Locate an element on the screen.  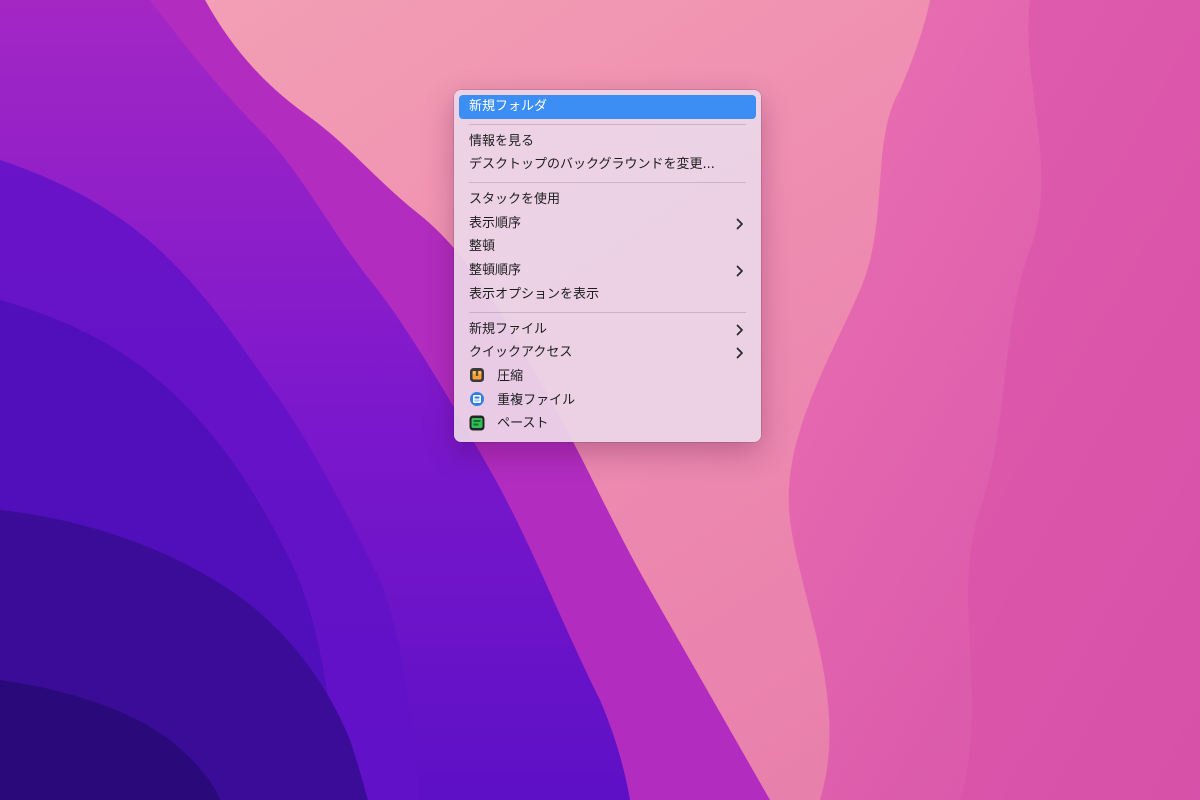
paste-app-icon is located at coordinates (477, 423).